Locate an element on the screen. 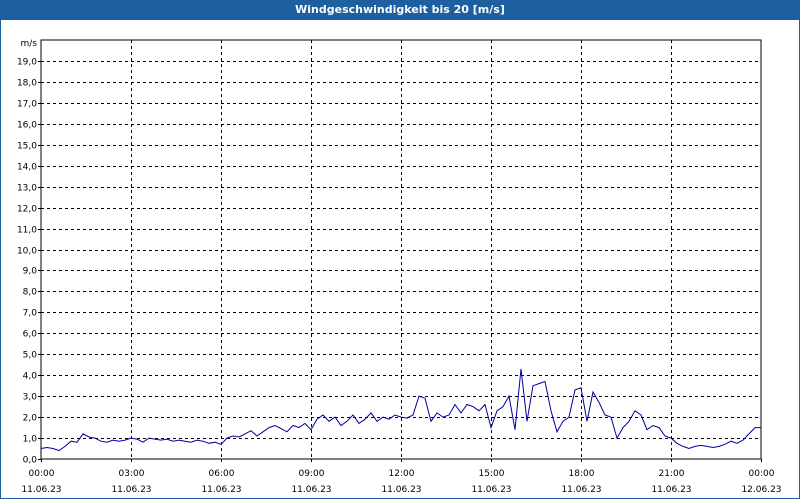 The width and height of the screenshot is (800, 500). y-tick-label: 3,0 is located at coordinates (30, 398).